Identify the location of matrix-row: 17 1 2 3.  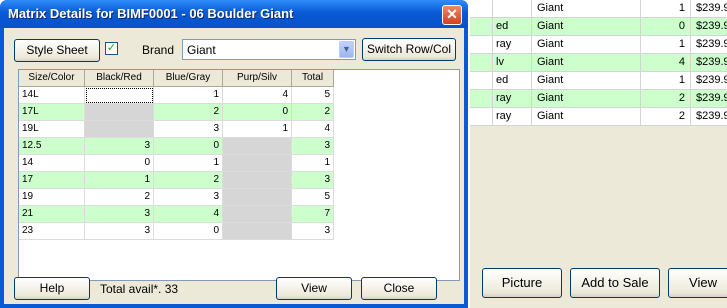
(176, 180).